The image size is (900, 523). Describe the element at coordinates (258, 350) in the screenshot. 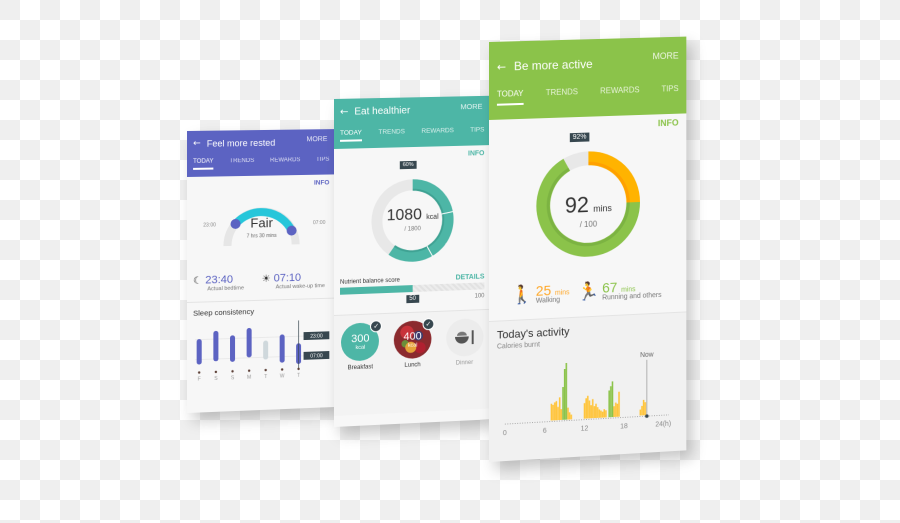

I see `consistency-svg: F S S M T W T 23:00 07:00` at that location.